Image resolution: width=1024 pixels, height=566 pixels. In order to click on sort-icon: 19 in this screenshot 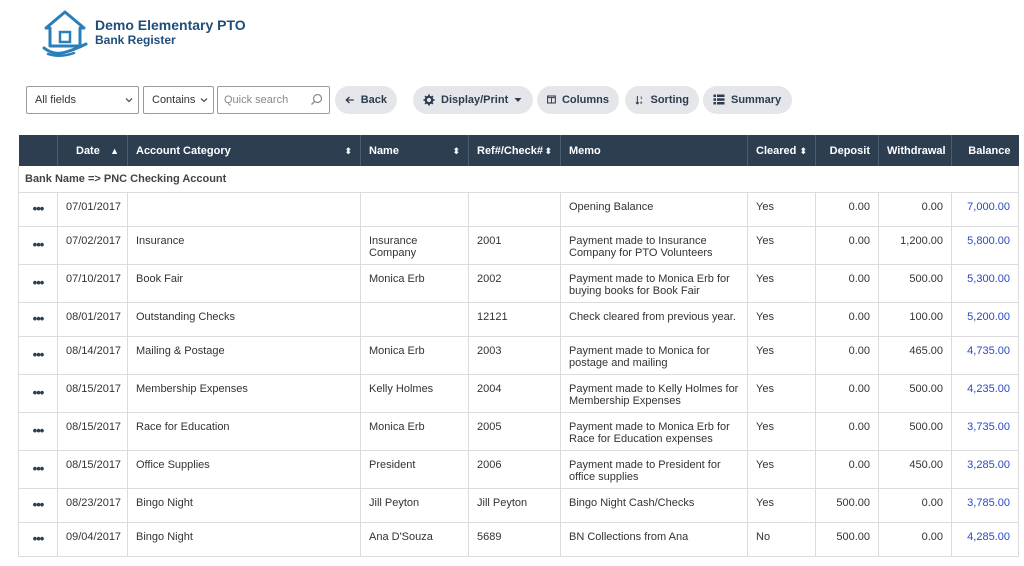, I will do `click(639, 99)`.